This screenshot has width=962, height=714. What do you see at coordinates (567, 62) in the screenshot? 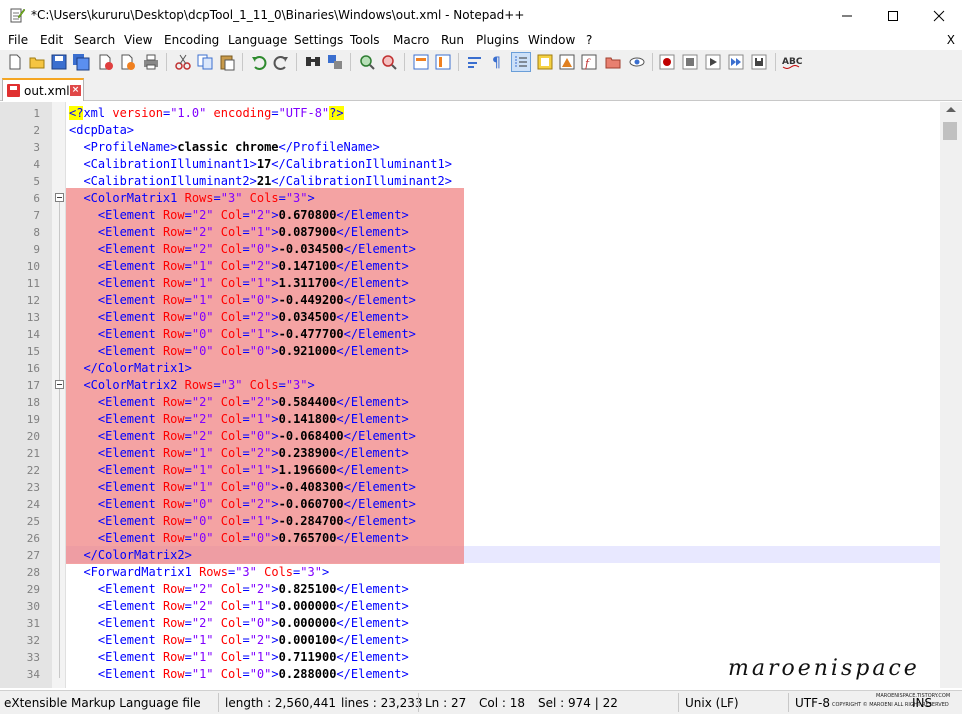
I see `document-map-icon` at bounding box center [567, 62].